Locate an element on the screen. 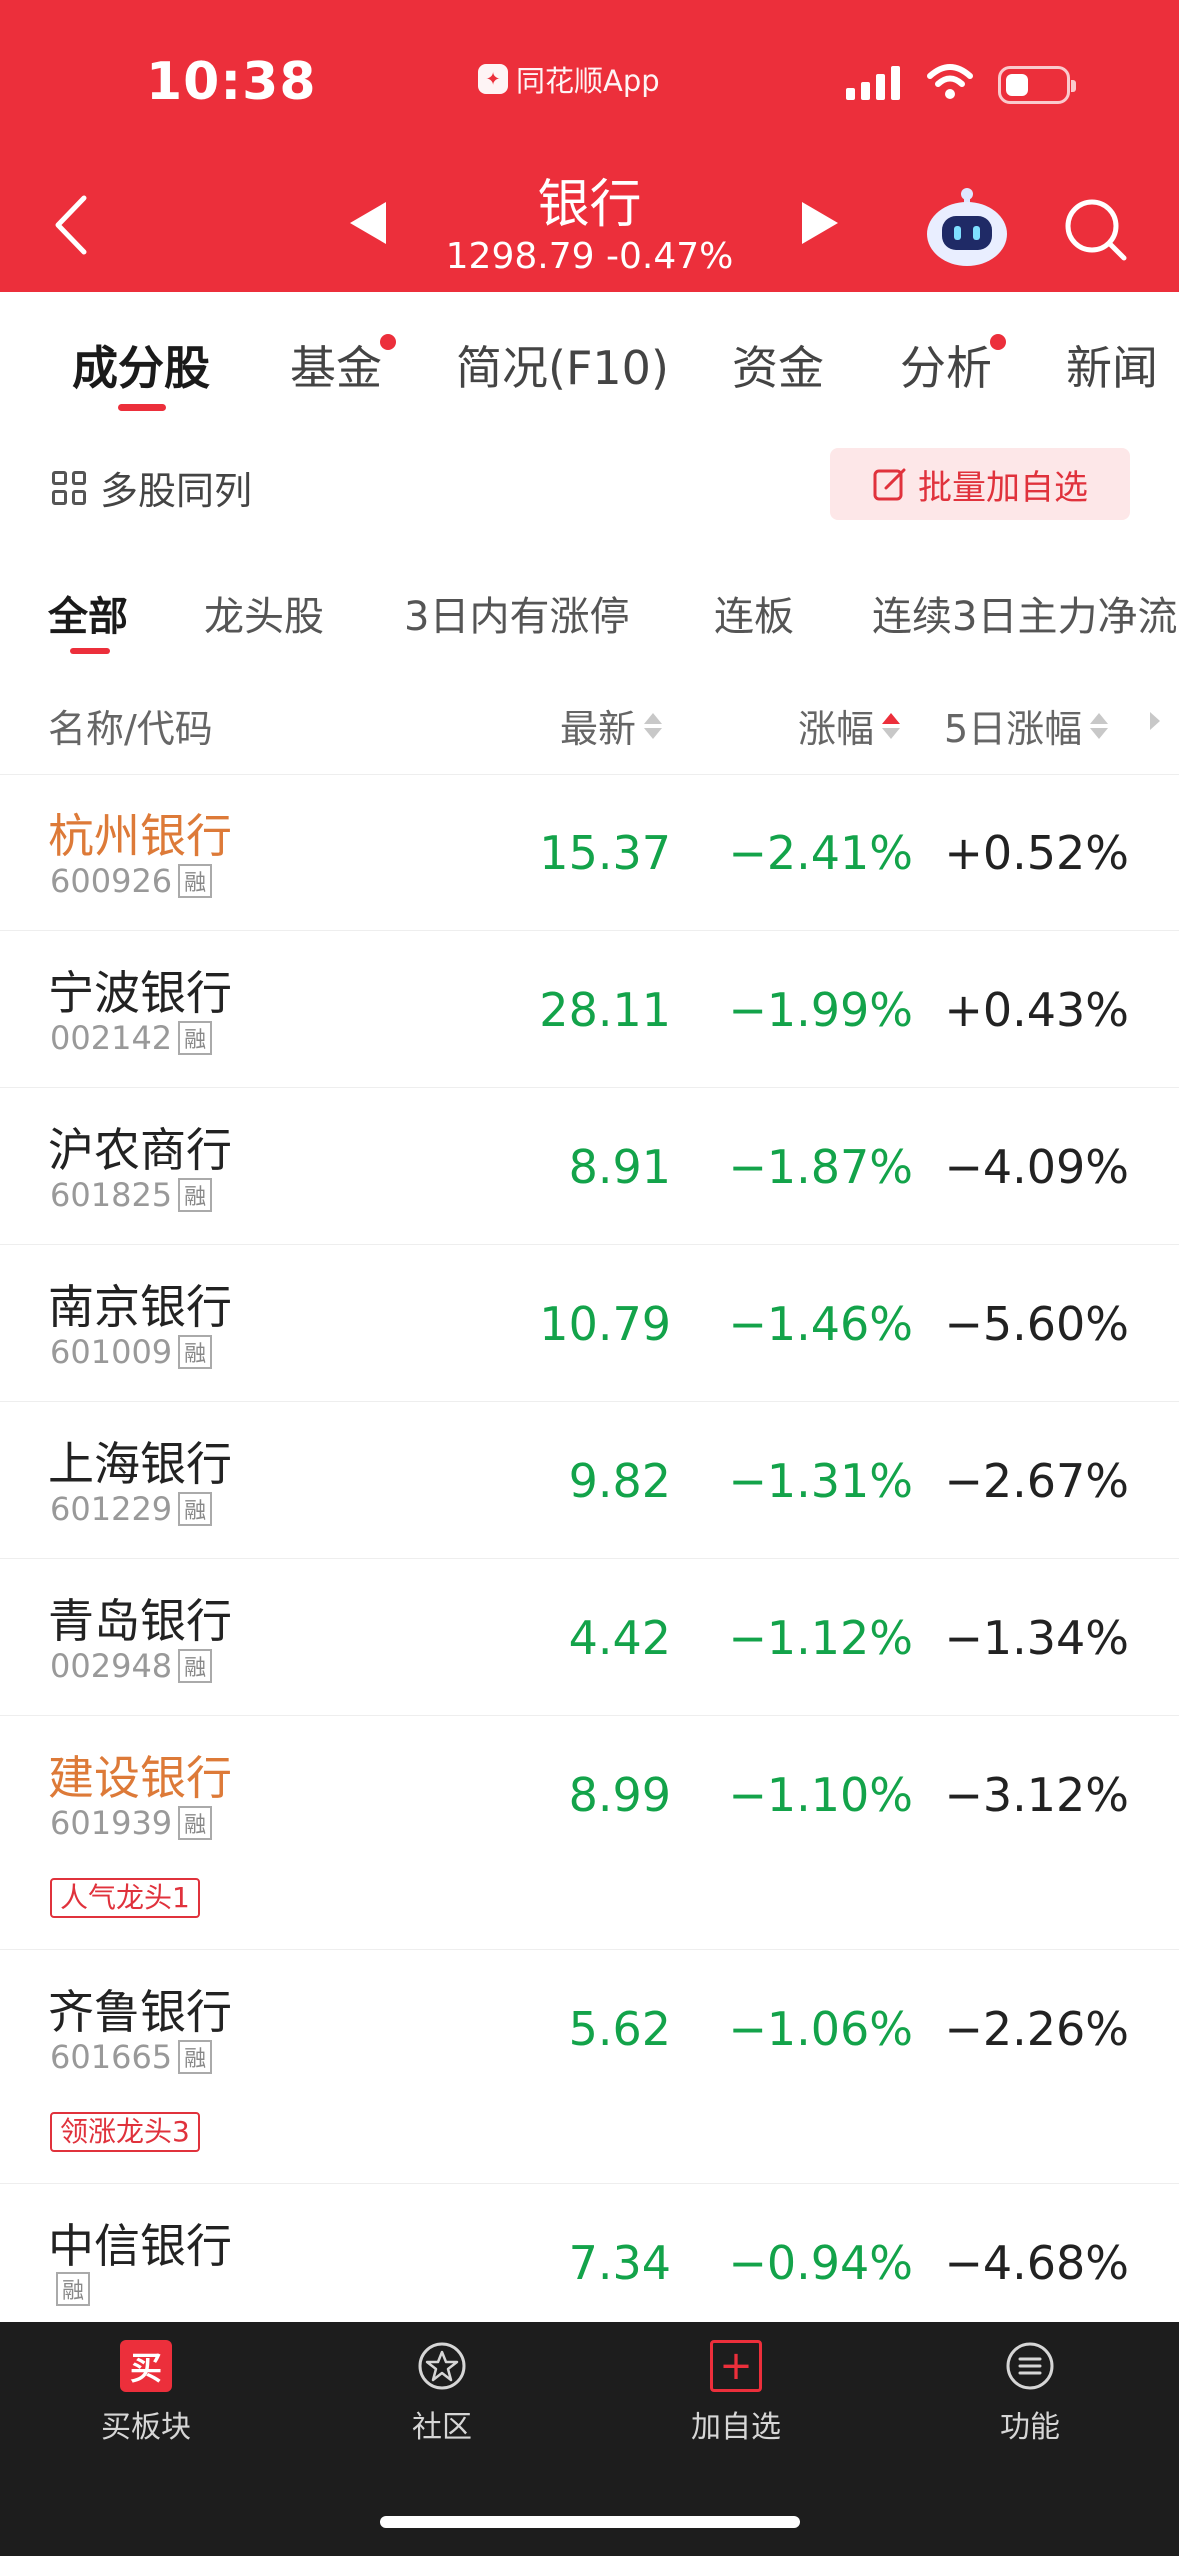 This screenshot has width=1179, height=2556. stock-change: −1.99% is located at coordinates (820, 1010).